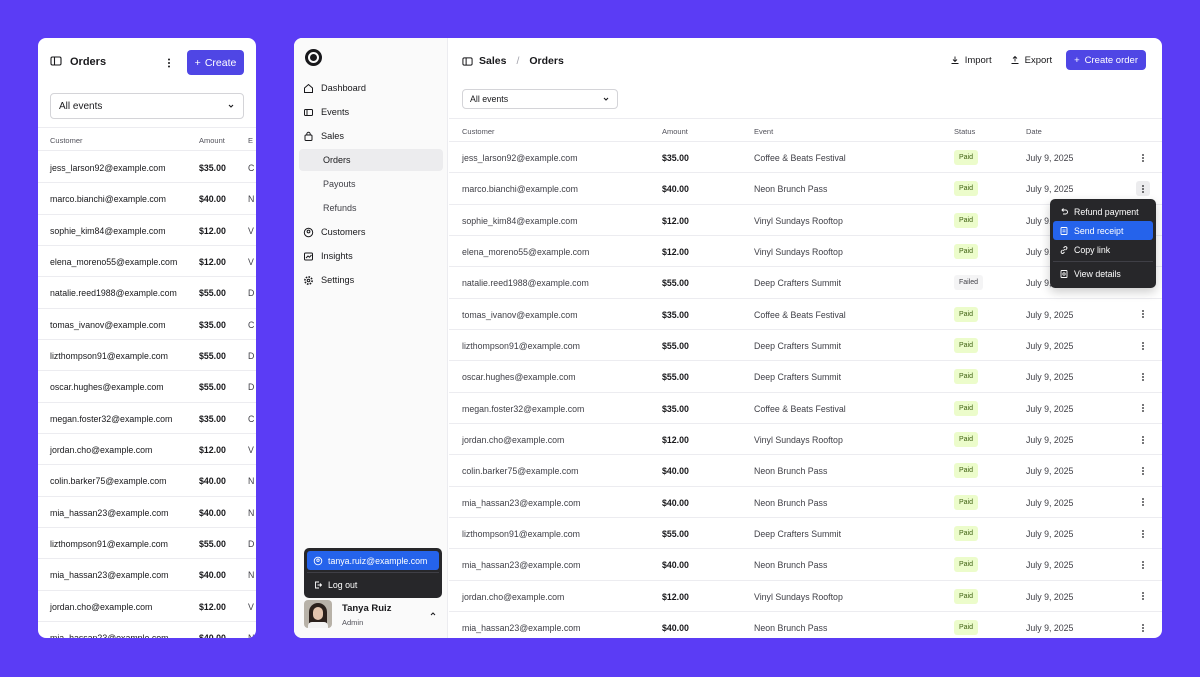 This screenshot has width=1200, height=677. I want to click on table-row: sophie_kim84@example.com $12.00 V, so click(147, 231).